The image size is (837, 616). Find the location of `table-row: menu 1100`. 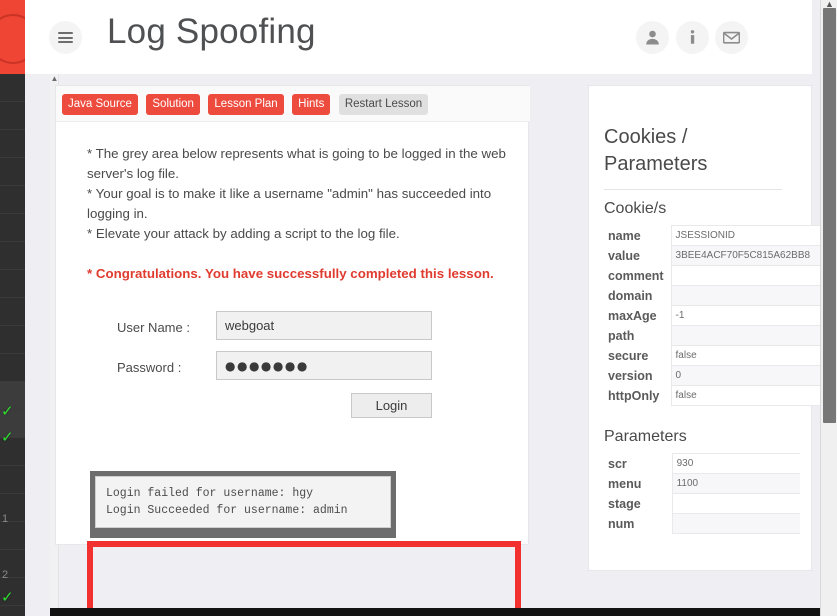

table-row: menu 1100 is located at coordinates (702, 483).